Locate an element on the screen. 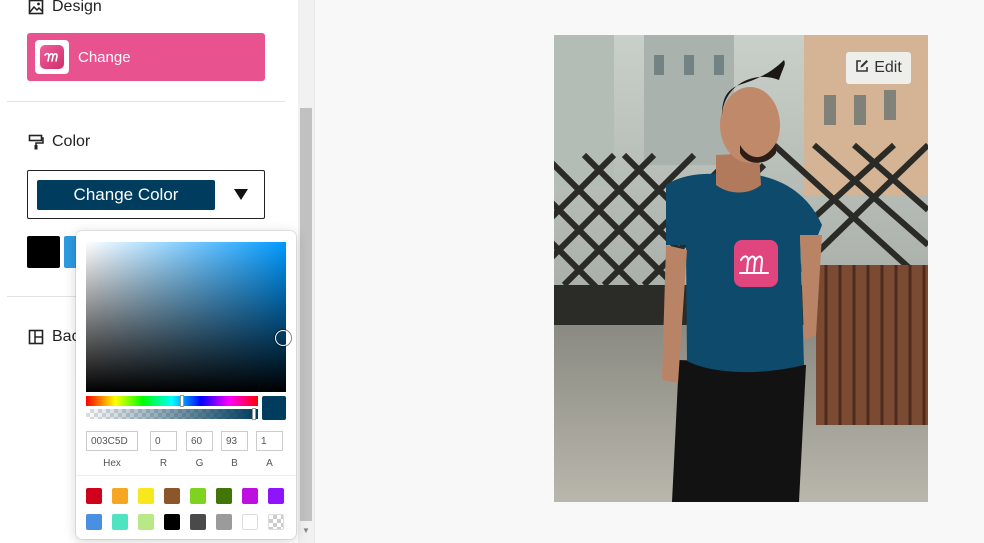  hex-label: Hex is located at coordinates (112, 463).